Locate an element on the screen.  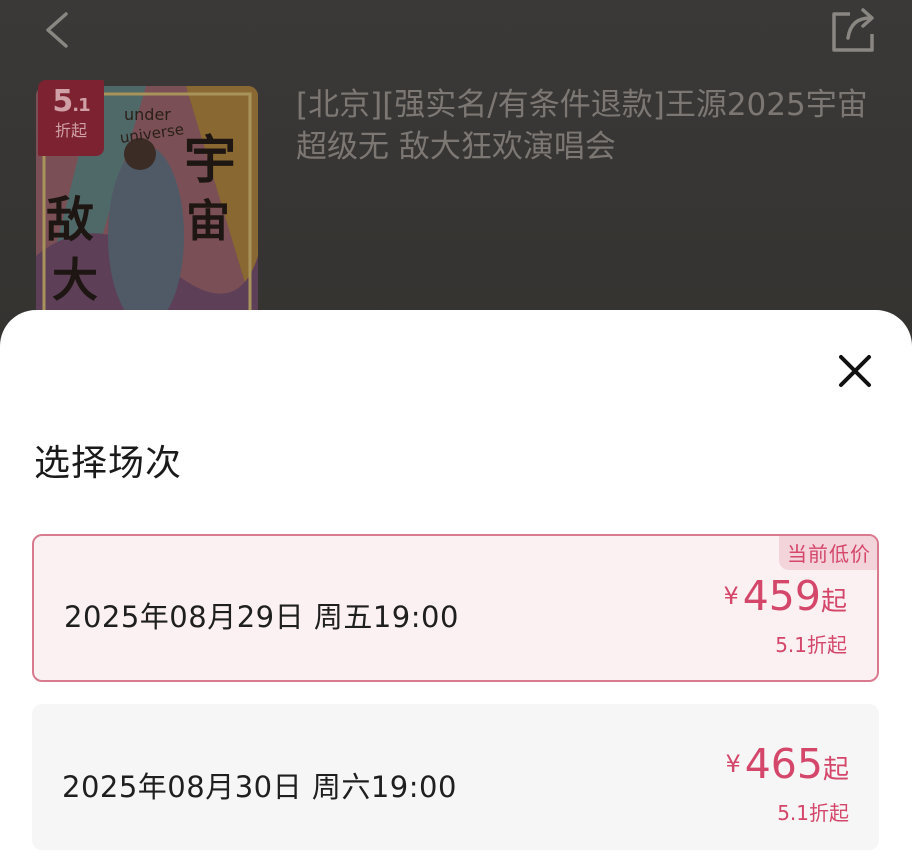
badge-suffix: 折起 is located at coordinates (70, 130).